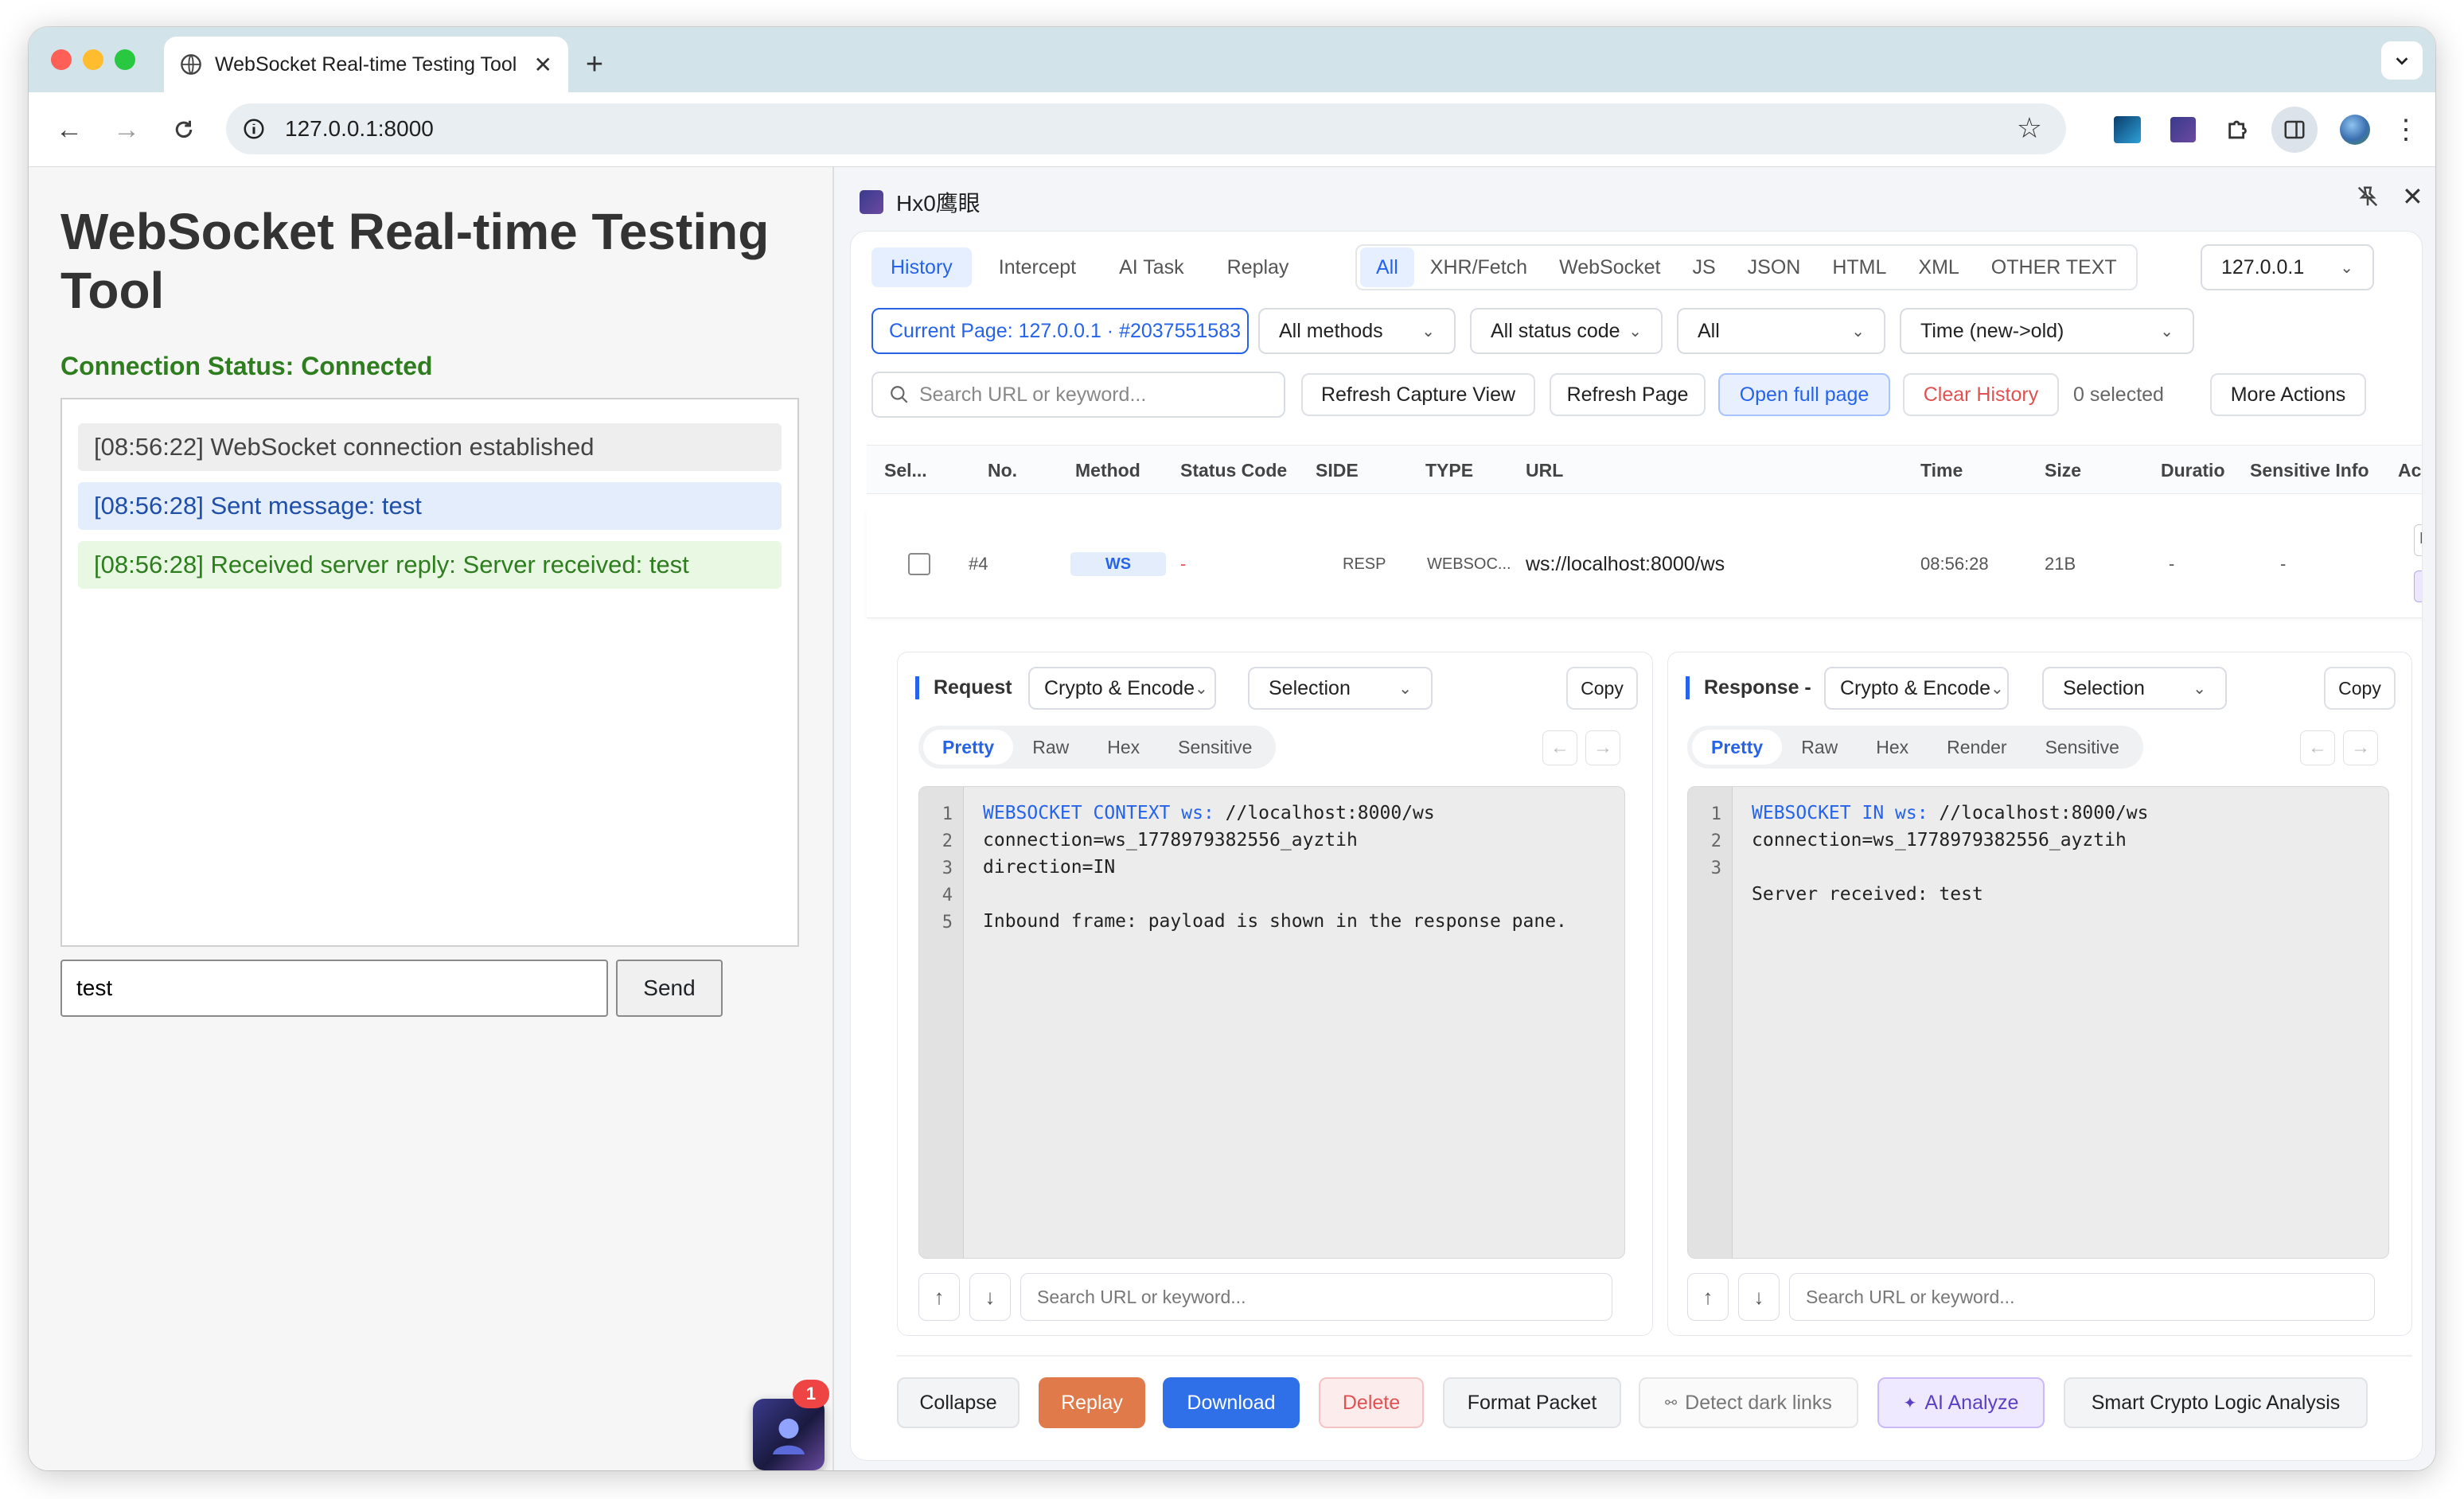 The height and width of the screenshot is (1499, 2464). What do you see at coordinates (1961, 1402) in the screenshot?
I see `ai-analyze-button: ✦ AI Analyze` at bounding box center [1961, 1402].